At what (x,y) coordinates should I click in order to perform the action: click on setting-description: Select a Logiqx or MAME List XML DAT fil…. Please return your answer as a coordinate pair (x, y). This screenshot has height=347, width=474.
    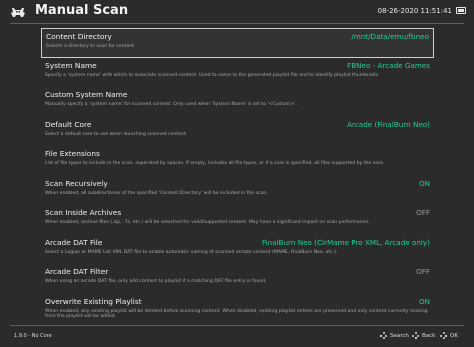
    Looking at the image, I should click on (191, 252).